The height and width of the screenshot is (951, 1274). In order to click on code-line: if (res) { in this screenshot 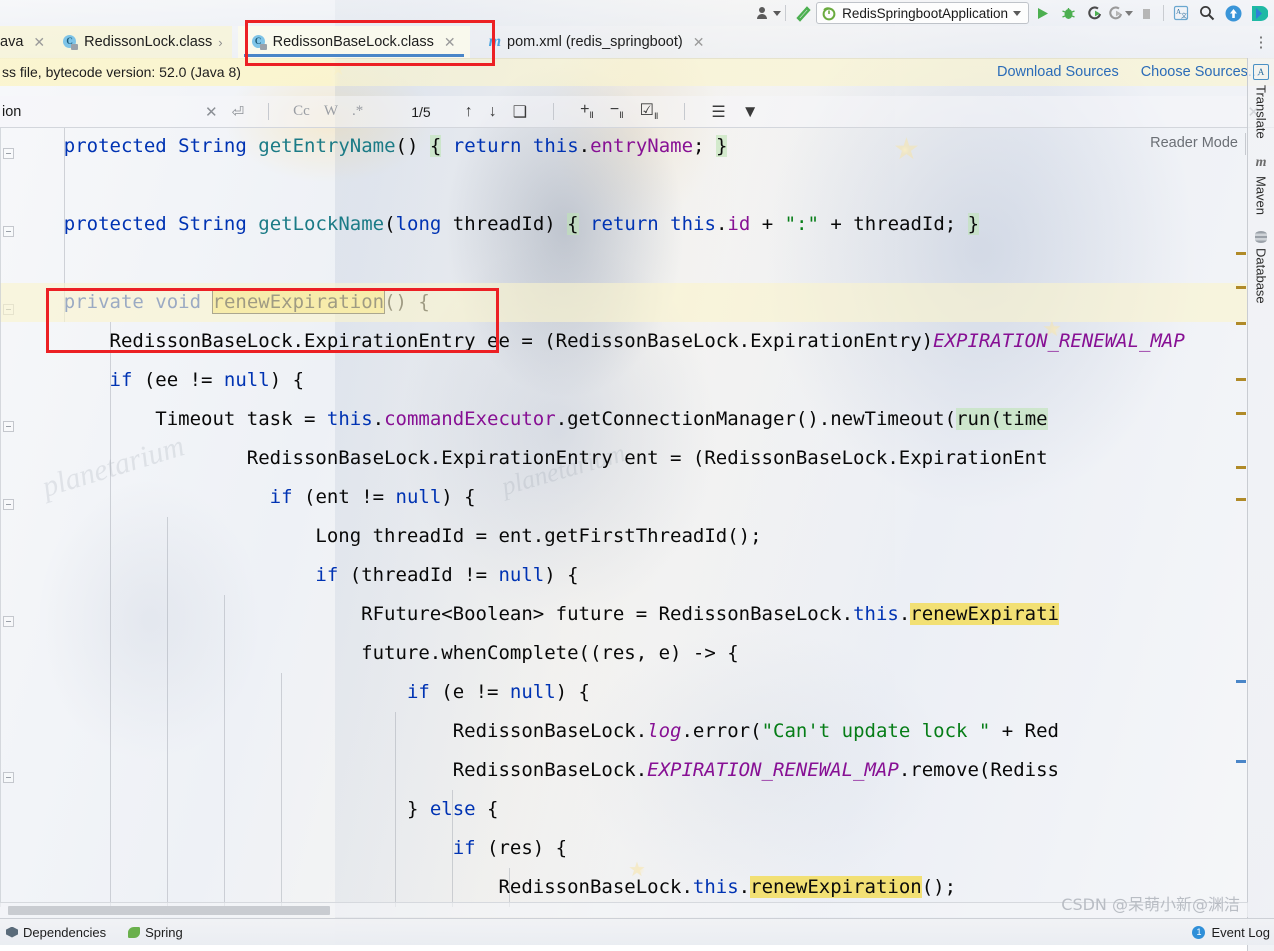, I will do `click(601, 848)`.